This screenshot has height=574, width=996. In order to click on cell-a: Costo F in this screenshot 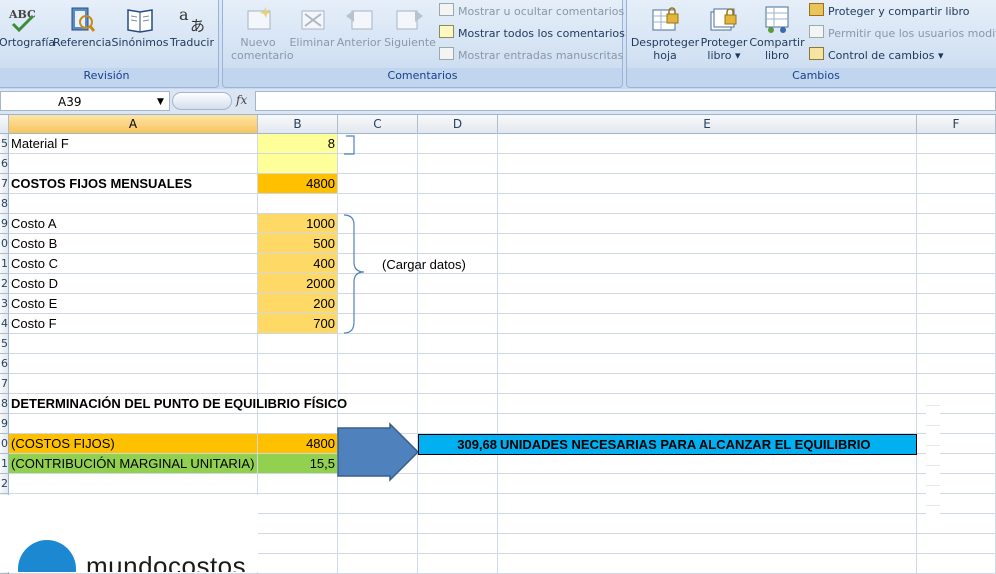, I will do `click(133, 324)`.